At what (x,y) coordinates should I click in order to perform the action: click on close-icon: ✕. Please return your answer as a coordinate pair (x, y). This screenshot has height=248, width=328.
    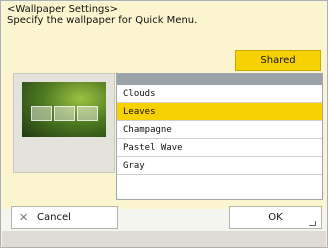
    Looking at the image, I should click on (24, 217).